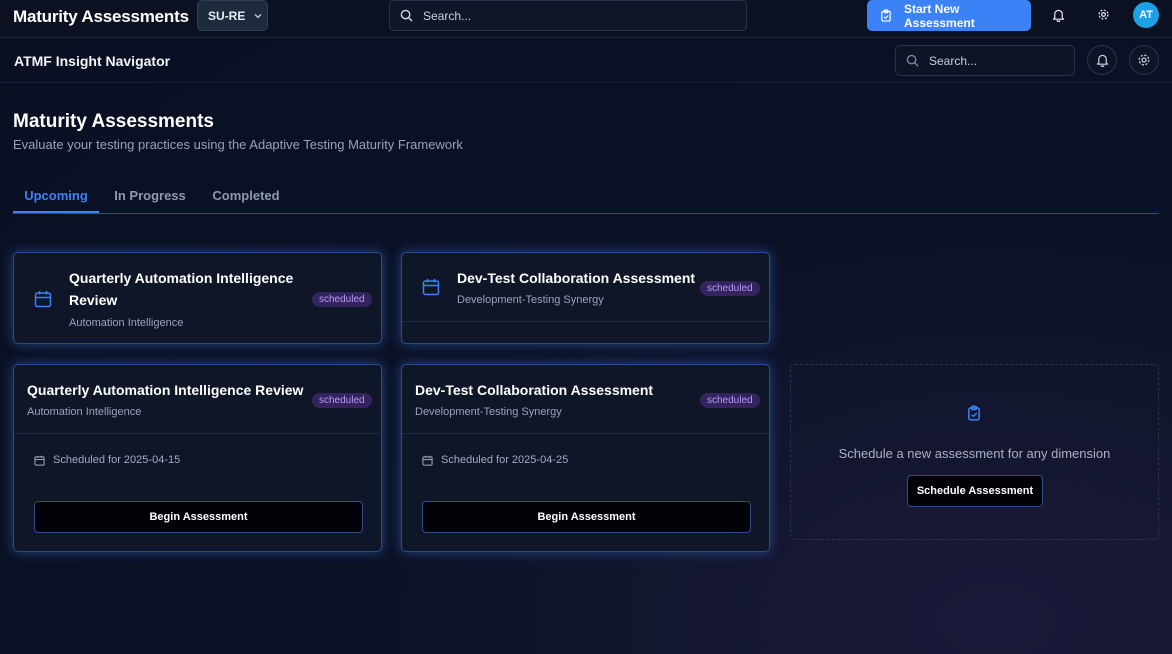 The height and width of the screenshot is (654, 1172). Describe the element at coordinates (505, 460) in the screenshot. I see `scheduled-date-text: Scheduled for 2025-04-25` at that location.